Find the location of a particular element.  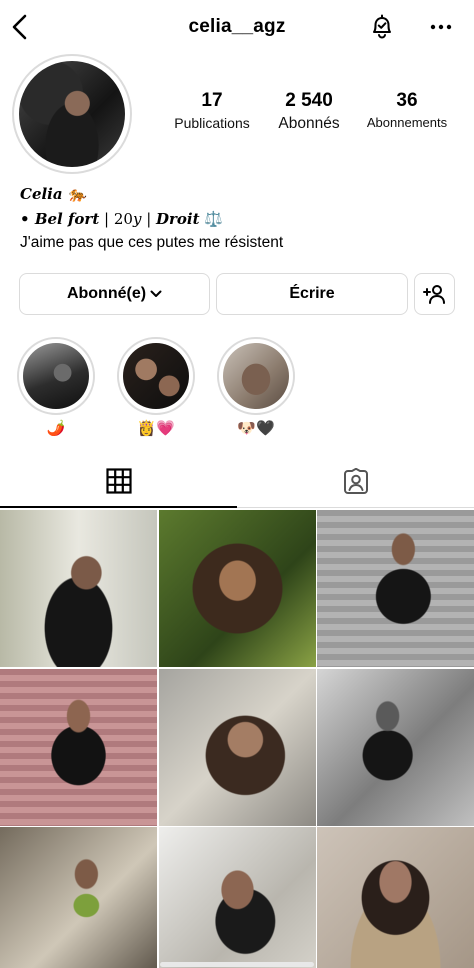

profile-header: celia__agz is located at coordinates (237, 28).